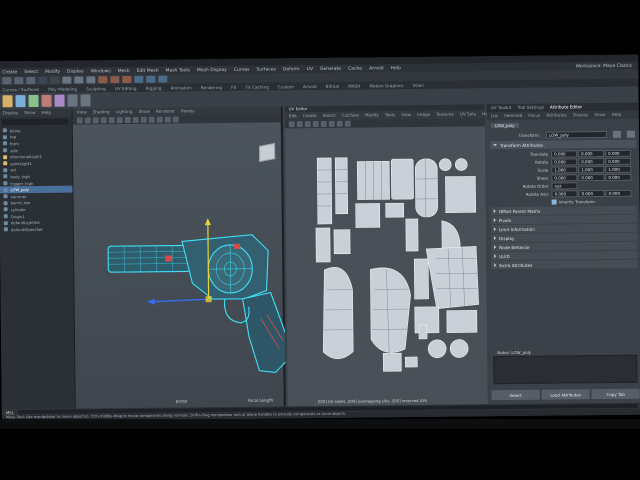 The width and height of the screenshot is (640, 480). What do you see at coordinates (101, 71) in the screenshot?
I see `menu-item: Windows` at bounding box center [101, 71].